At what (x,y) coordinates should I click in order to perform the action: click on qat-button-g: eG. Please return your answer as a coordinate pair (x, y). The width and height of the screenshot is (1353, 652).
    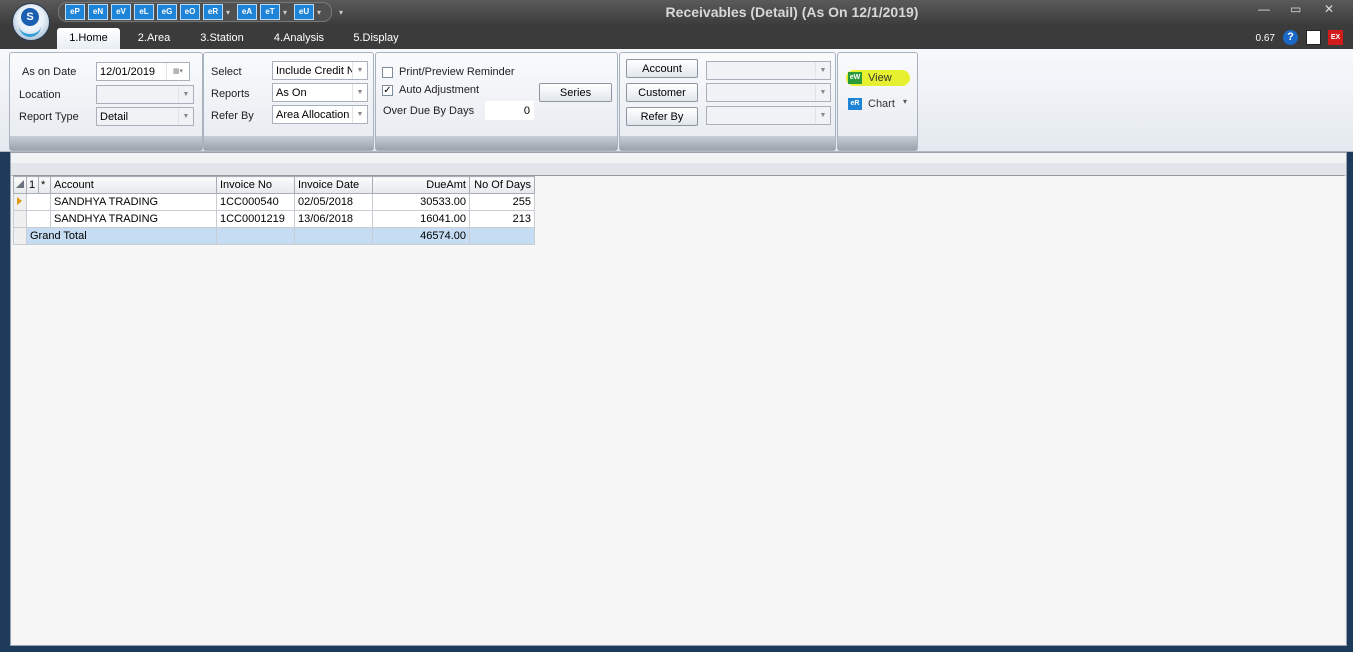
    Looking at the image, I should click on (167, 12).